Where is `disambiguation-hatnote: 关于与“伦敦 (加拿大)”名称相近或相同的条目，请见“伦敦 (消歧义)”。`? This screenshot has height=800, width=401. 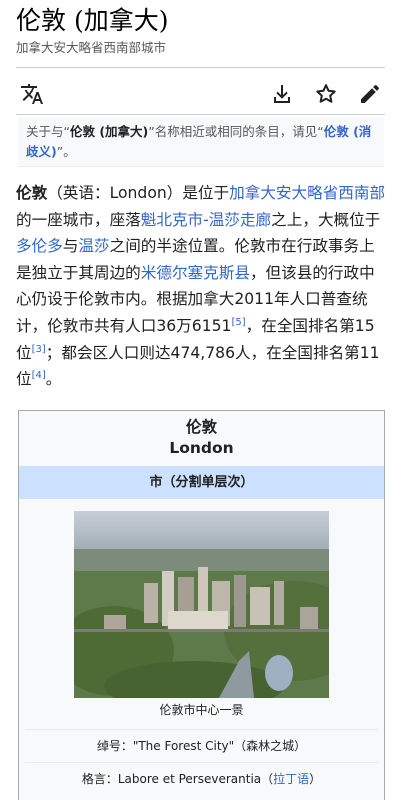
disambiguation-hatnote: 关于与“伦敦 (加拿大)”名称相近或相同的条目，请见“伦敦 (消歧义)”。 is located at coordinates (201, 142).